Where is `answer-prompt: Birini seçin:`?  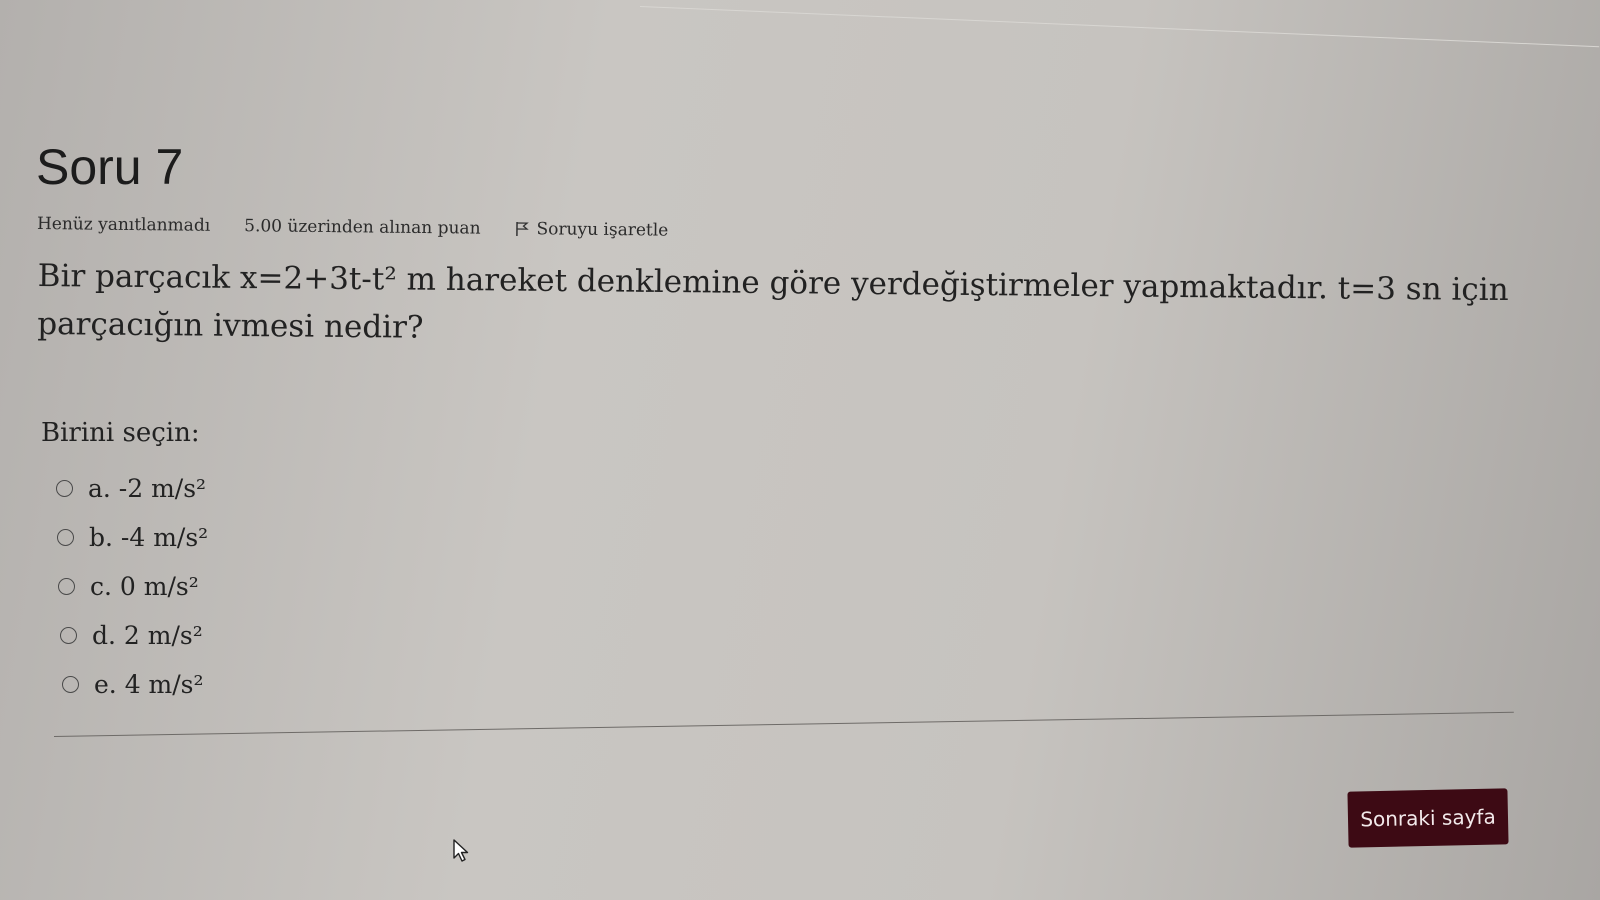 answer-prompt: Birini seçin: is located at coordinates (120, 433).